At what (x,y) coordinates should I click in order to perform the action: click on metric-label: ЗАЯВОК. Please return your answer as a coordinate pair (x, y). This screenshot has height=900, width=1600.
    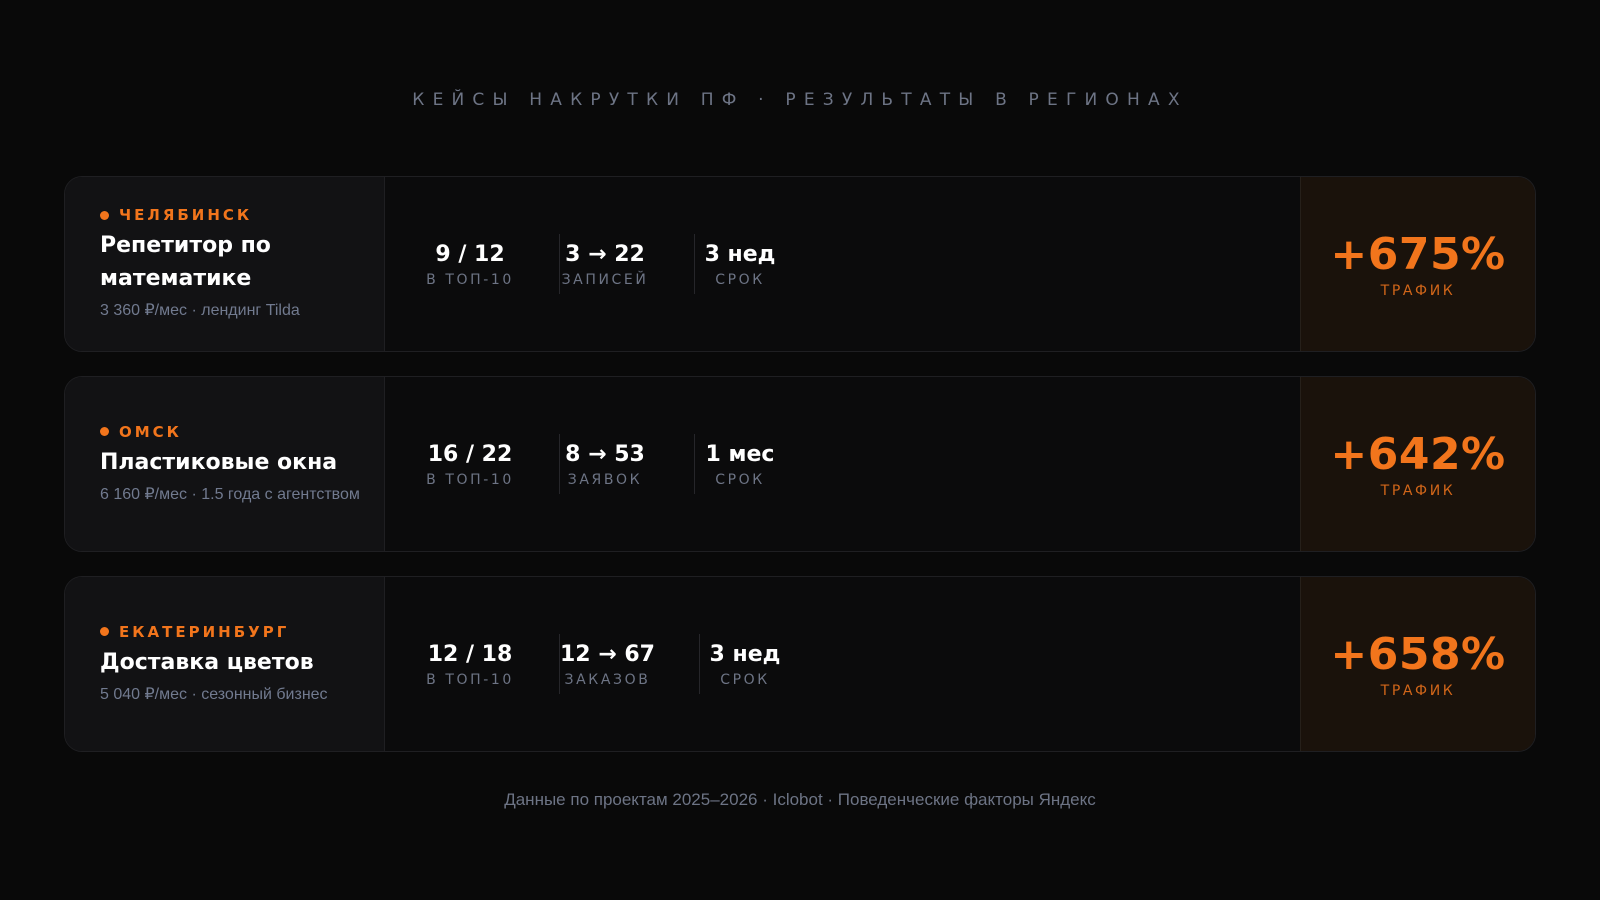
    Looking at the image, I should click on (605, 480).